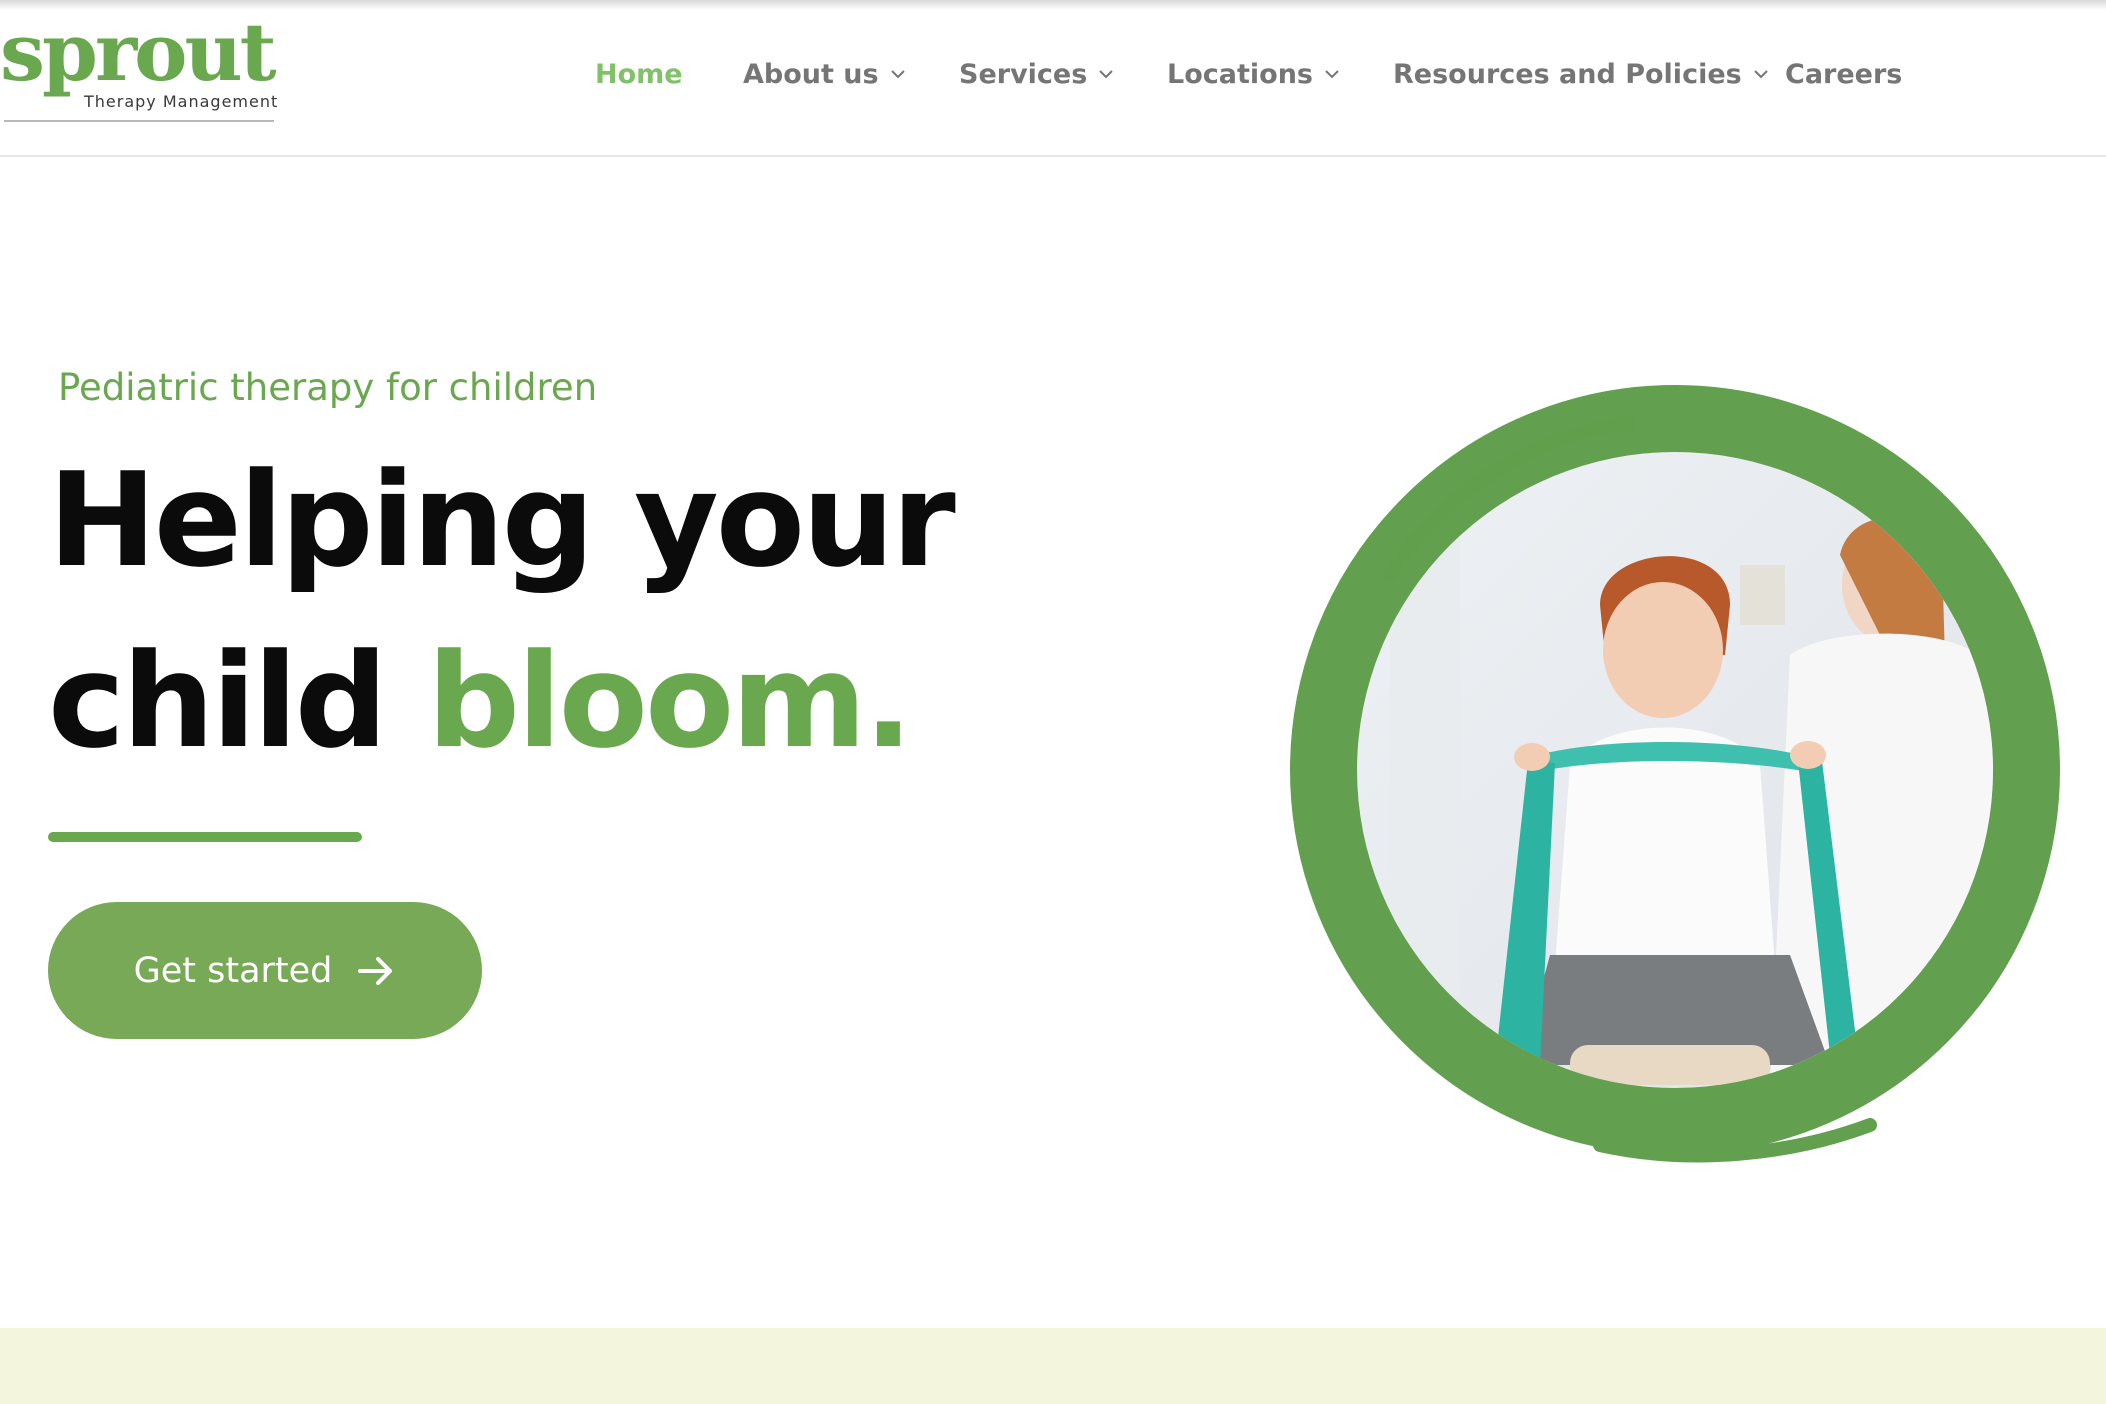 The image size is (2106, 1404). I want to click on nav-item-label: Services, so click(1023, 74).